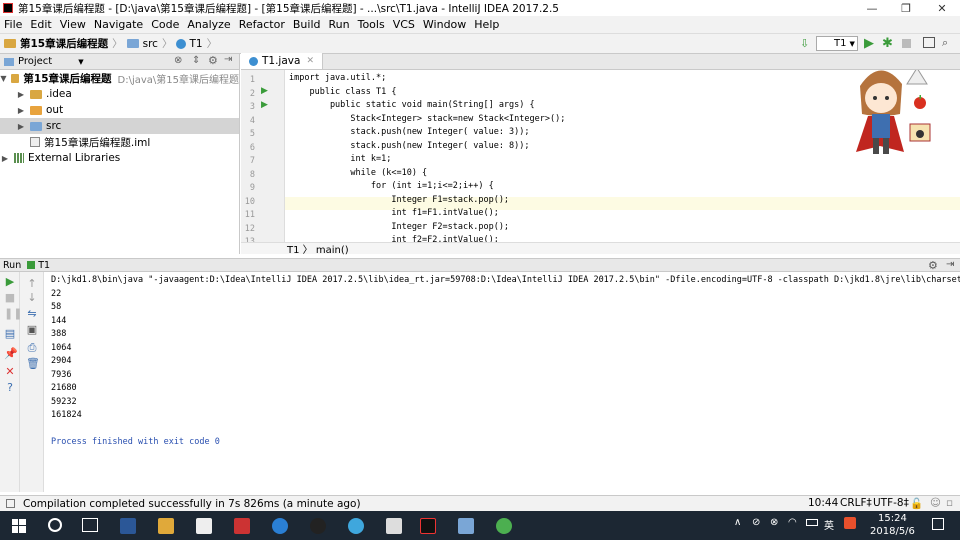 The width and height of the screenshot is (960, 540). What do you see at coordinates (128, 526) in the screenshot?
I see `word-icon` at bounding box center [128, 526].